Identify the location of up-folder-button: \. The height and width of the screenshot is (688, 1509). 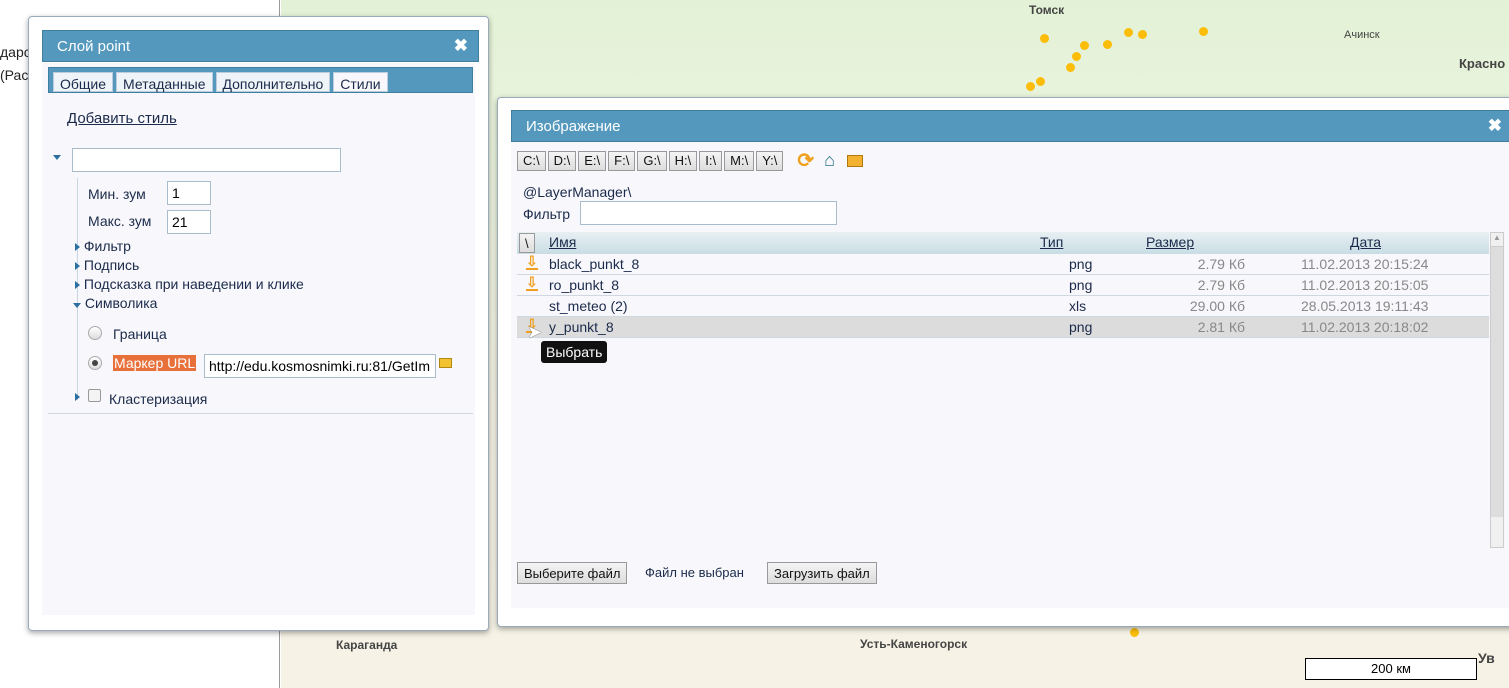
(527, 243).